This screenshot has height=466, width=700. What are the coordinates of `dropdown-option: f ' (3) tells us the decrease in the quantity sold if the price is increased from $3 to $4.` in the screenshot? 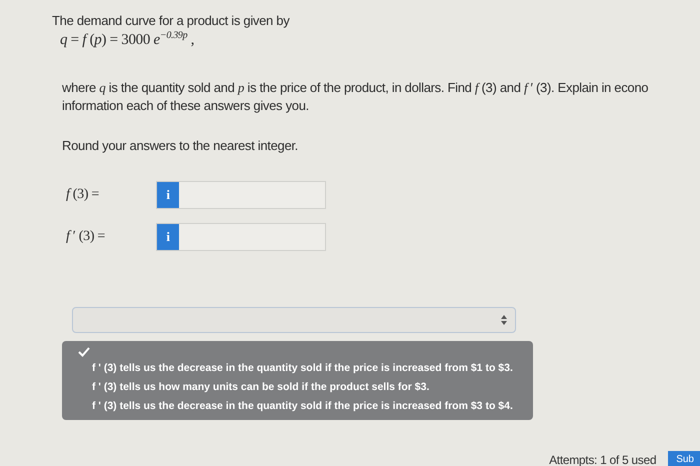 It's located at (295, 406).